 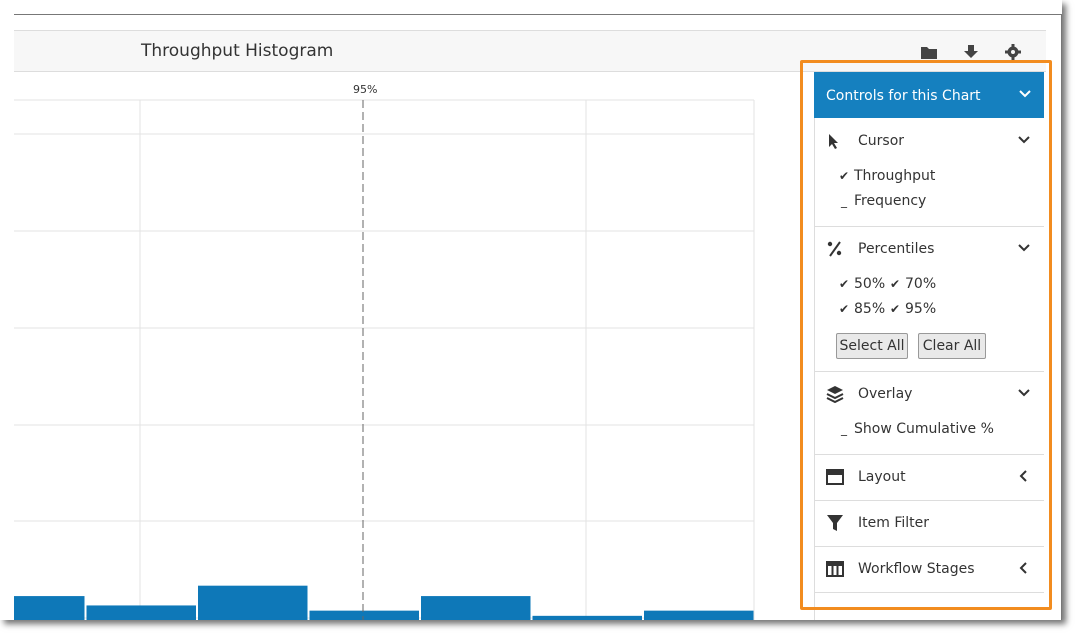 I want to click on gear-icon, so click(x=1013, y=52).